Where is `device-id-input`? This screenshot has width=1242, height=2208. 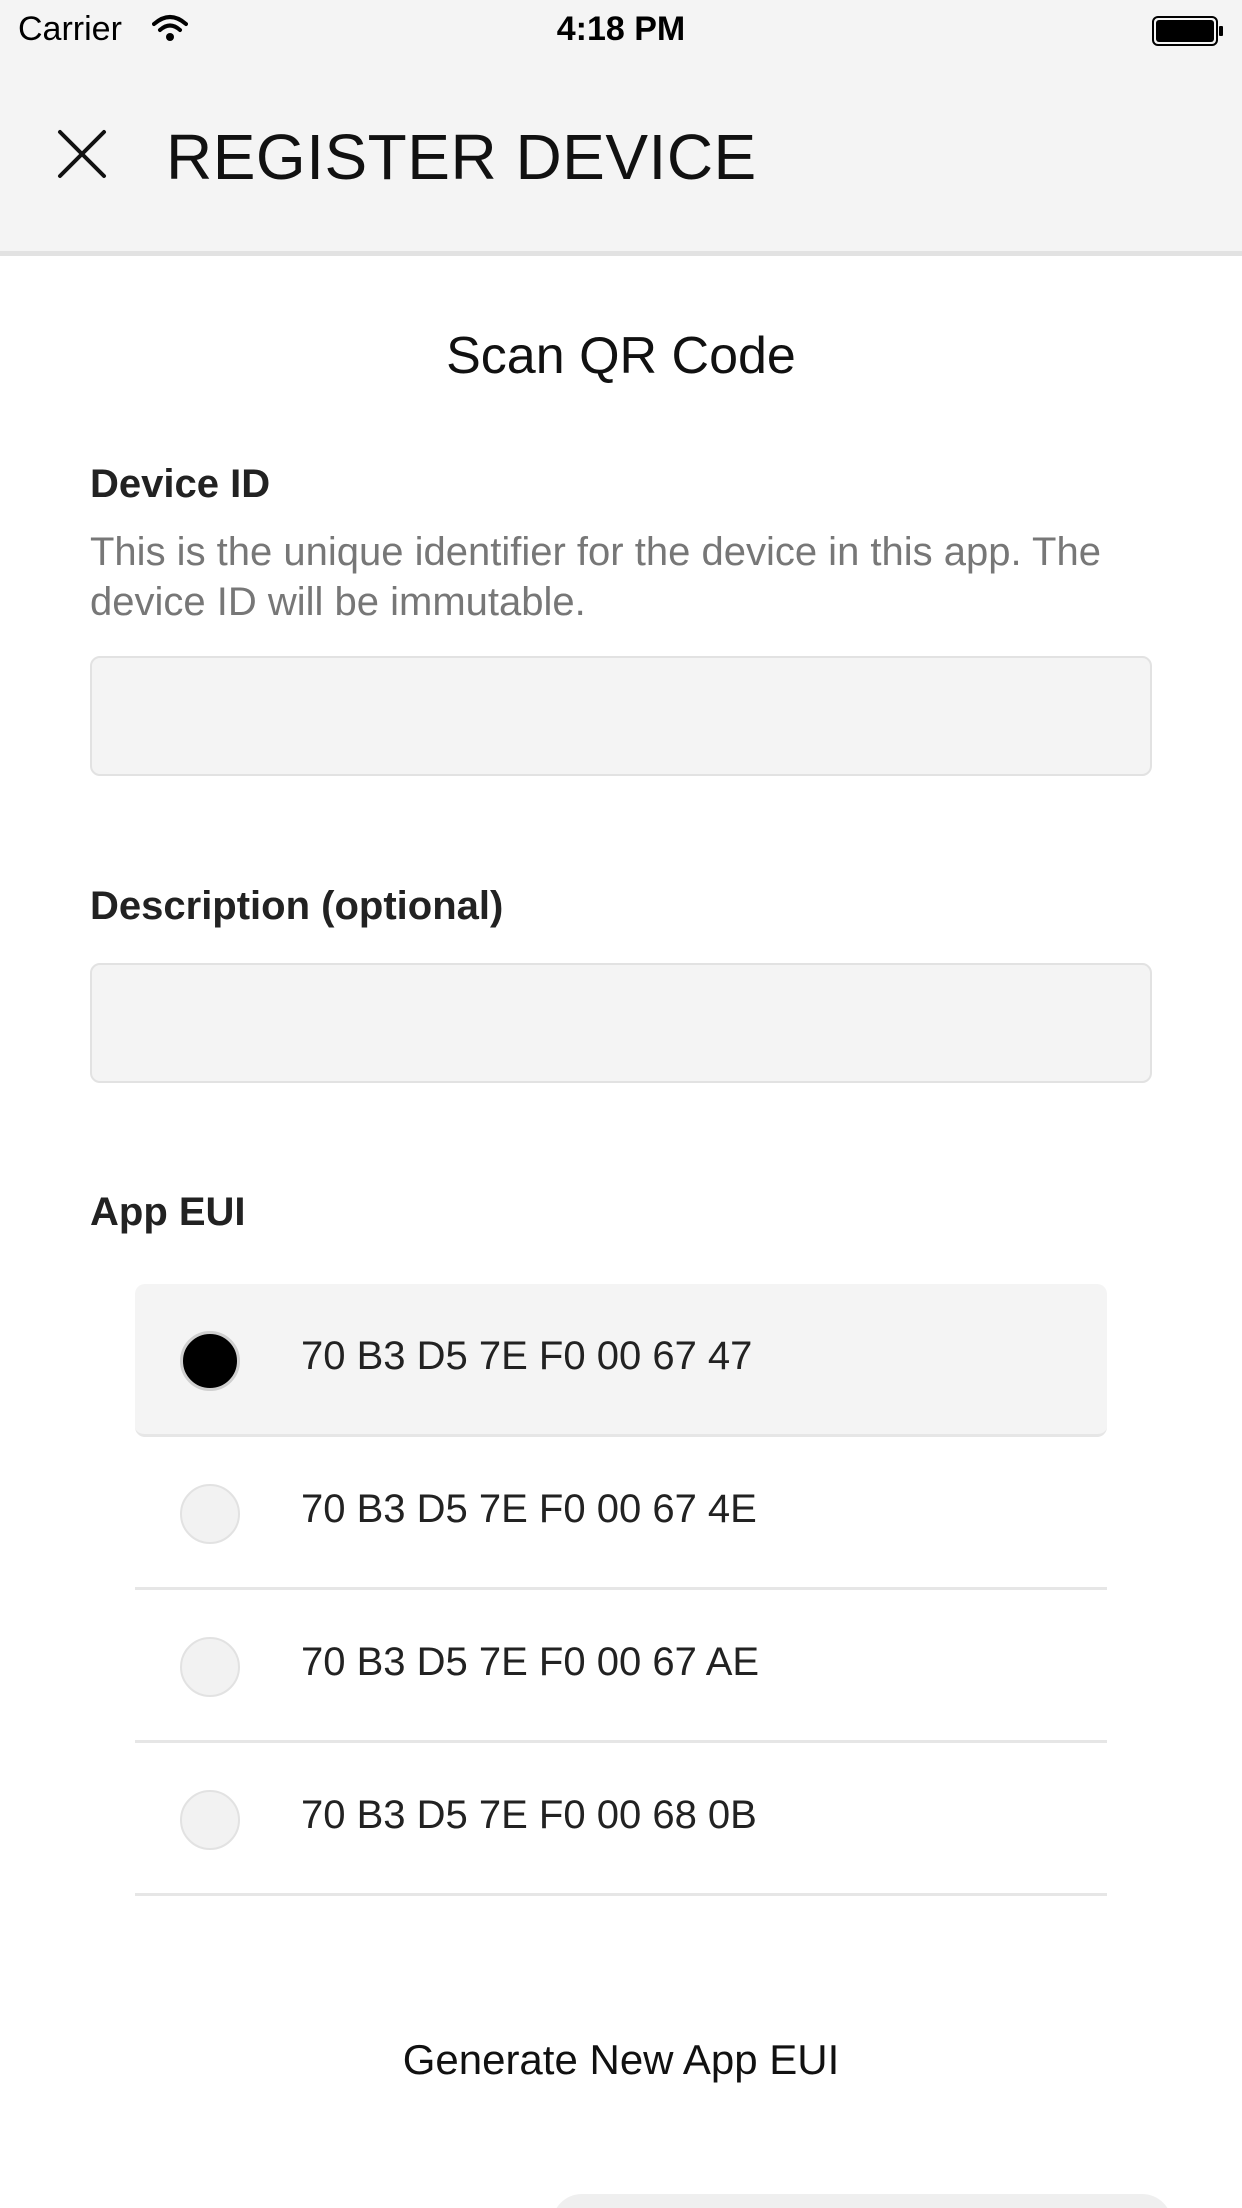 device-id-input is located at coordinates (621, 716).